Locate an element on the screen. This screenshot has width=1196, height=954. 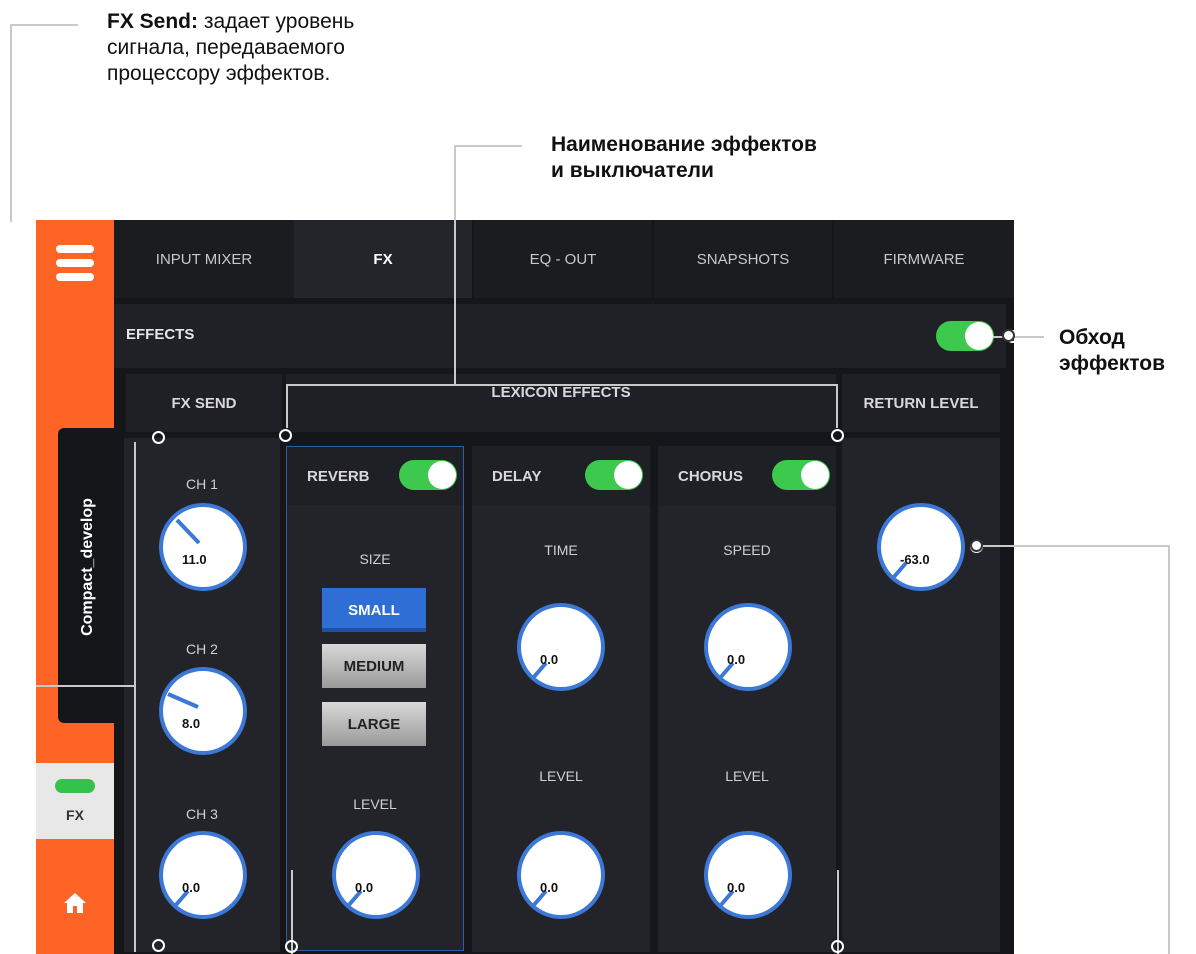
ch2-value: 8.0 is located at coordinates (191, 723).